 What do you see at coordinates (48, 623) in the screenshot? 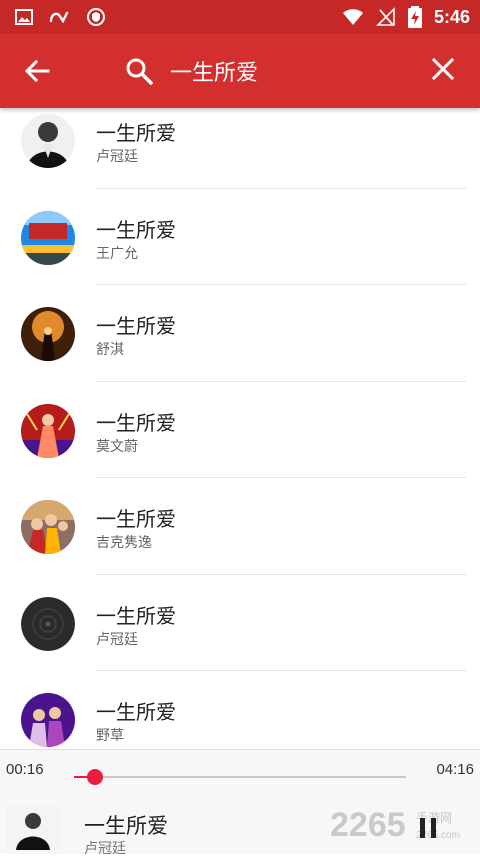
I see `vinyl-record-icon` at bounding box center [48, 623].